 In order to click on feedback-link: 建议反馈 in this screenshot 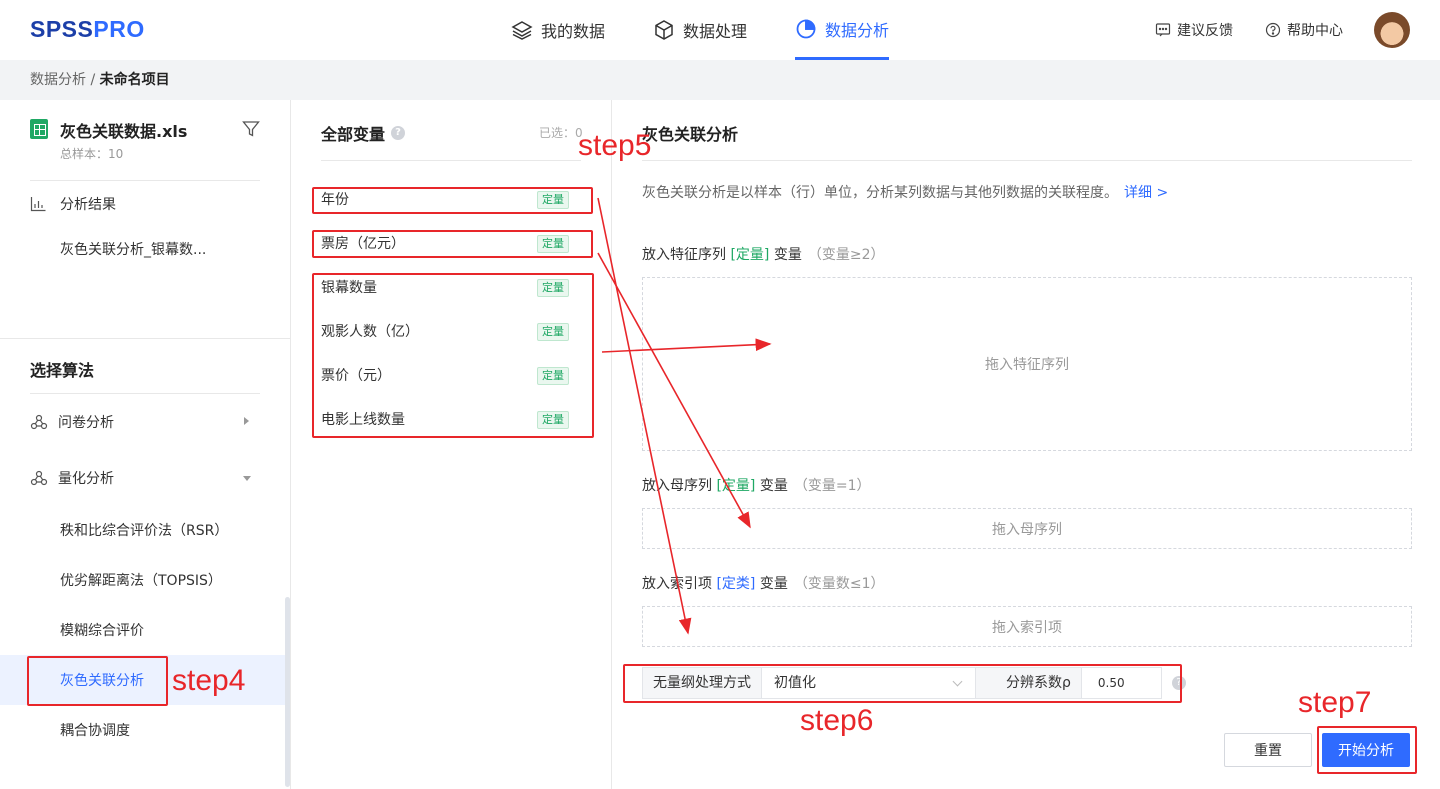, I will do `click(1194, 30)`.